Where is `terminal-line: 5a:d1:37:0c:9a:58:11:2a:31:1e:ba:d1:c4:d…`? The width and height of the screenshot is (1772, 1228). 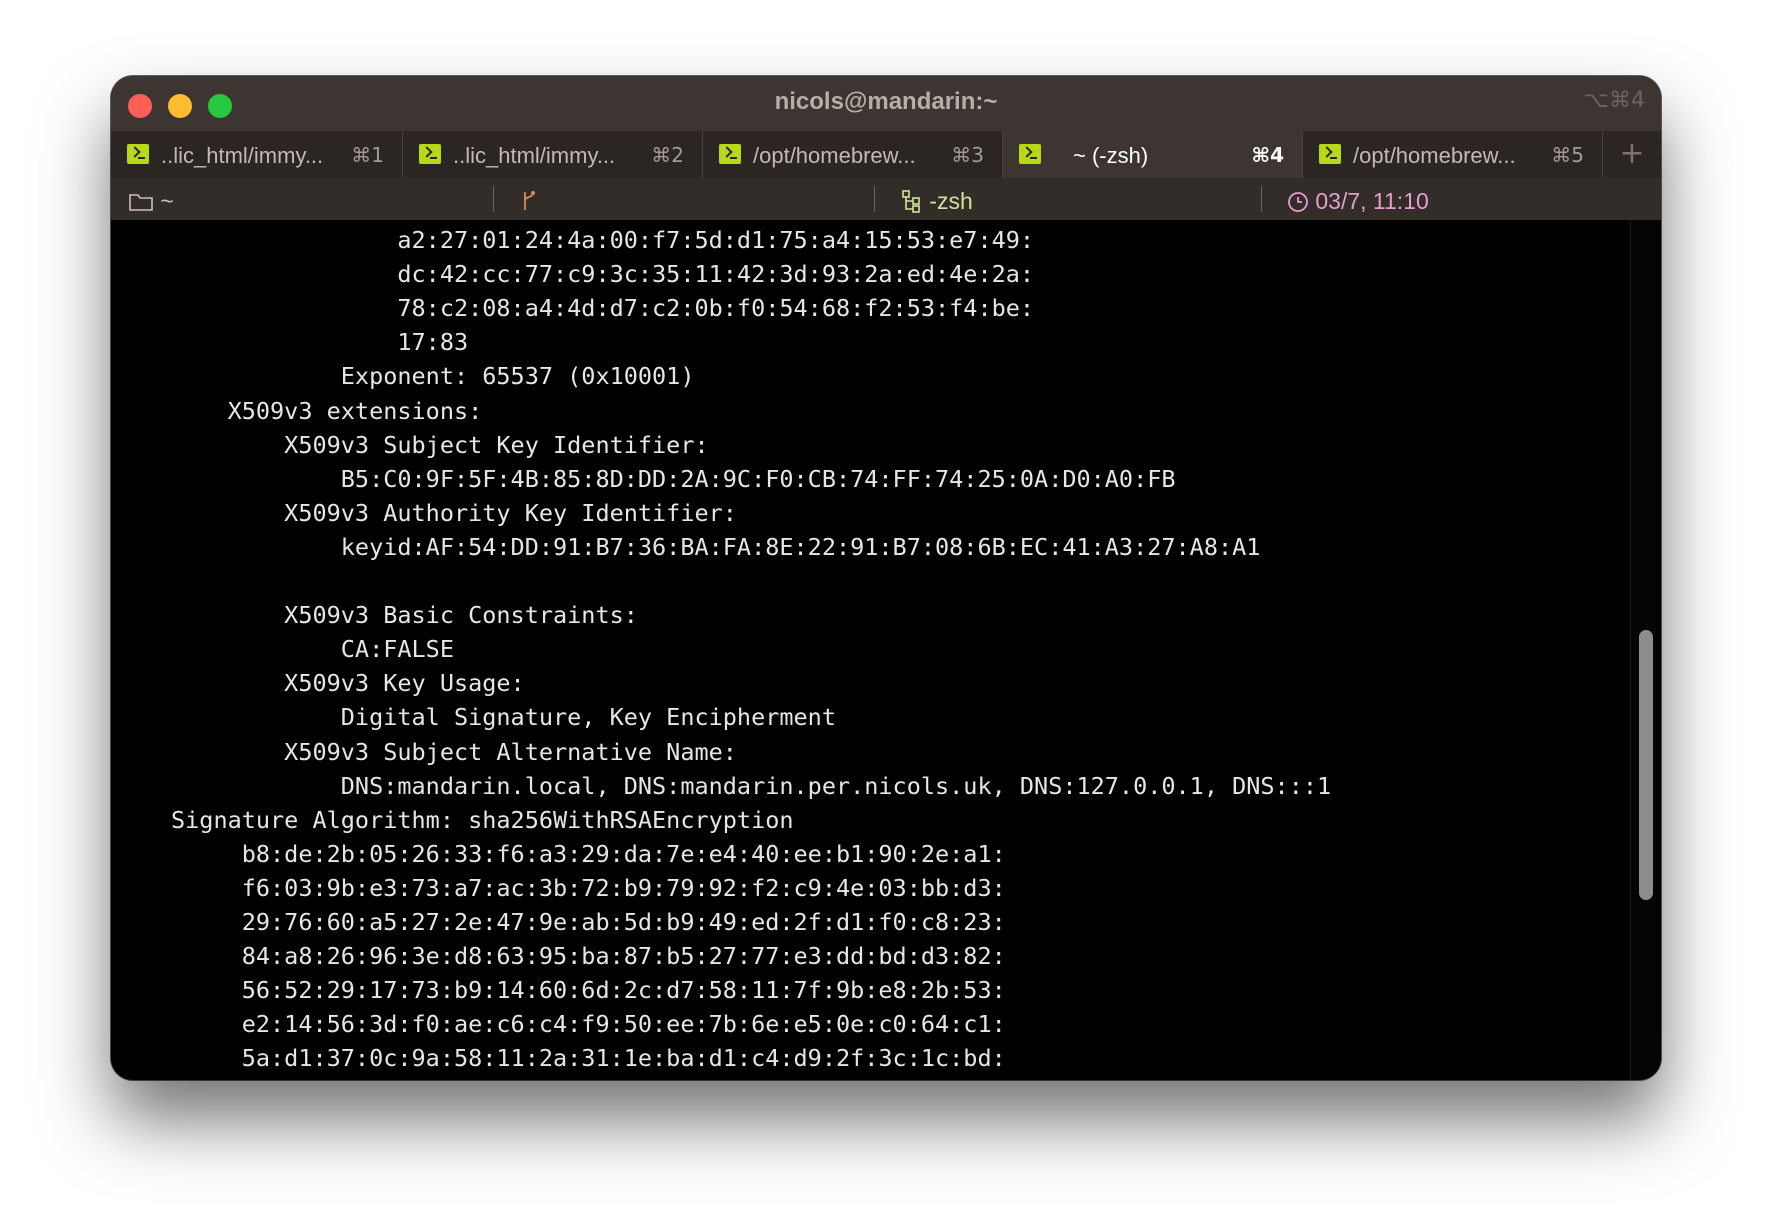
terminal-line: 5a:d1:37:0c:9a:58:11:2a:31:1e:ba:d1:c4:d… is located at coordinates (588, 1058).